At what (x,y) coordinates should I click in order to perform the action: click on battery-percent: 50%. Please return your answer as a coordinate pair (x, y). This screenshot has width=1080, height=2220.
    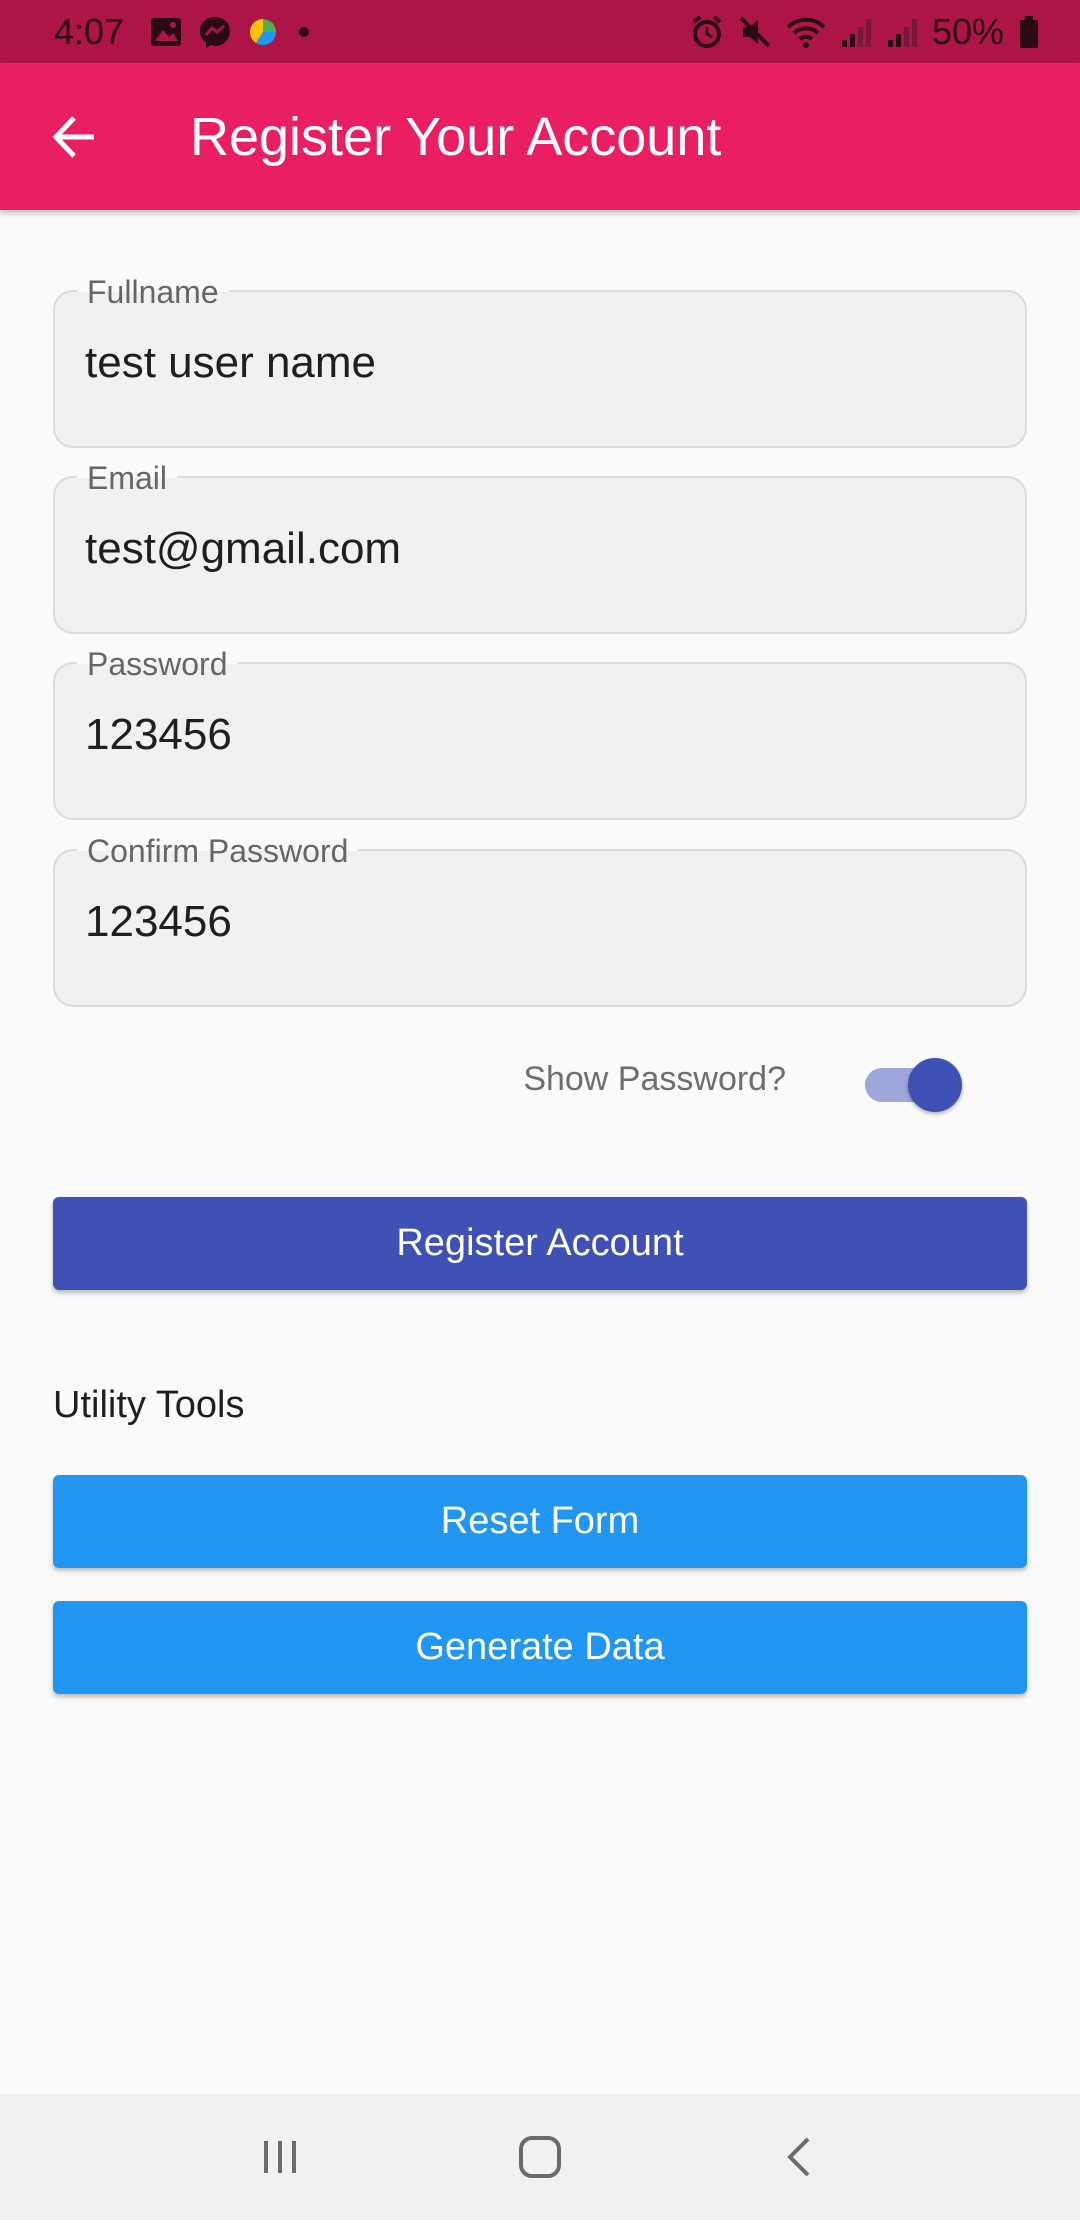
    Looking at the image, I should click on (967, 31).